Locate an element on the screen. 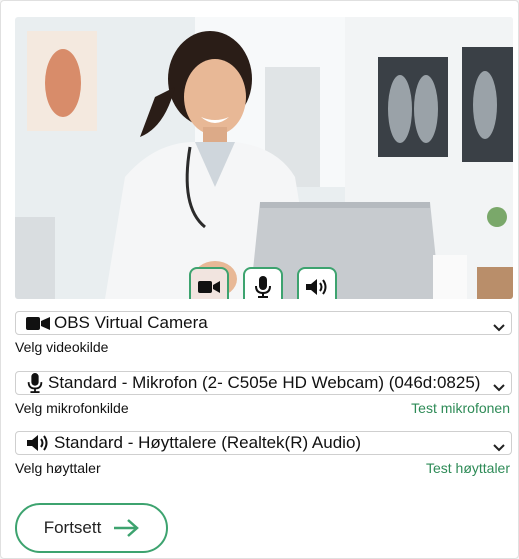 Image resolution: width=519 pixels, height=559 pixels. speaker-select: Standard - Høyttalere (Realtek(R) Audio) is located at coordinates (263, 443).